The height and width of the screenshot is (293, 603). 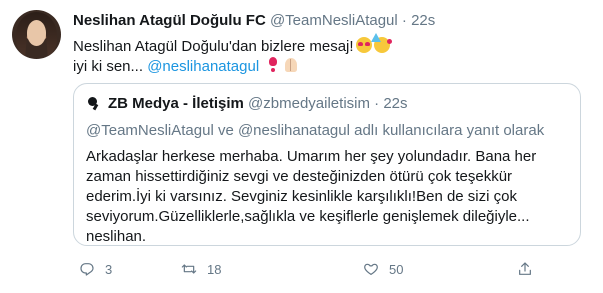 What do you see at coordinates (273, 65) in the screenshot?
I see `heart-exclamation-emoji-icon` at bounding box center [273, 65].